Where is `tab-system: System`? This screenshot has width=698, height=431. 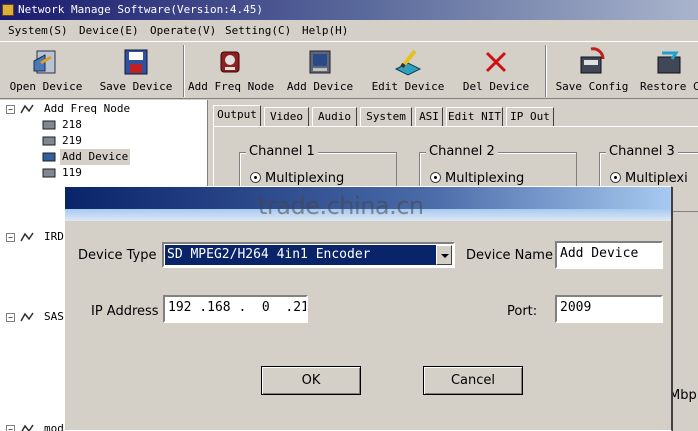
tab-system: System is located at coordinates (386, 116).